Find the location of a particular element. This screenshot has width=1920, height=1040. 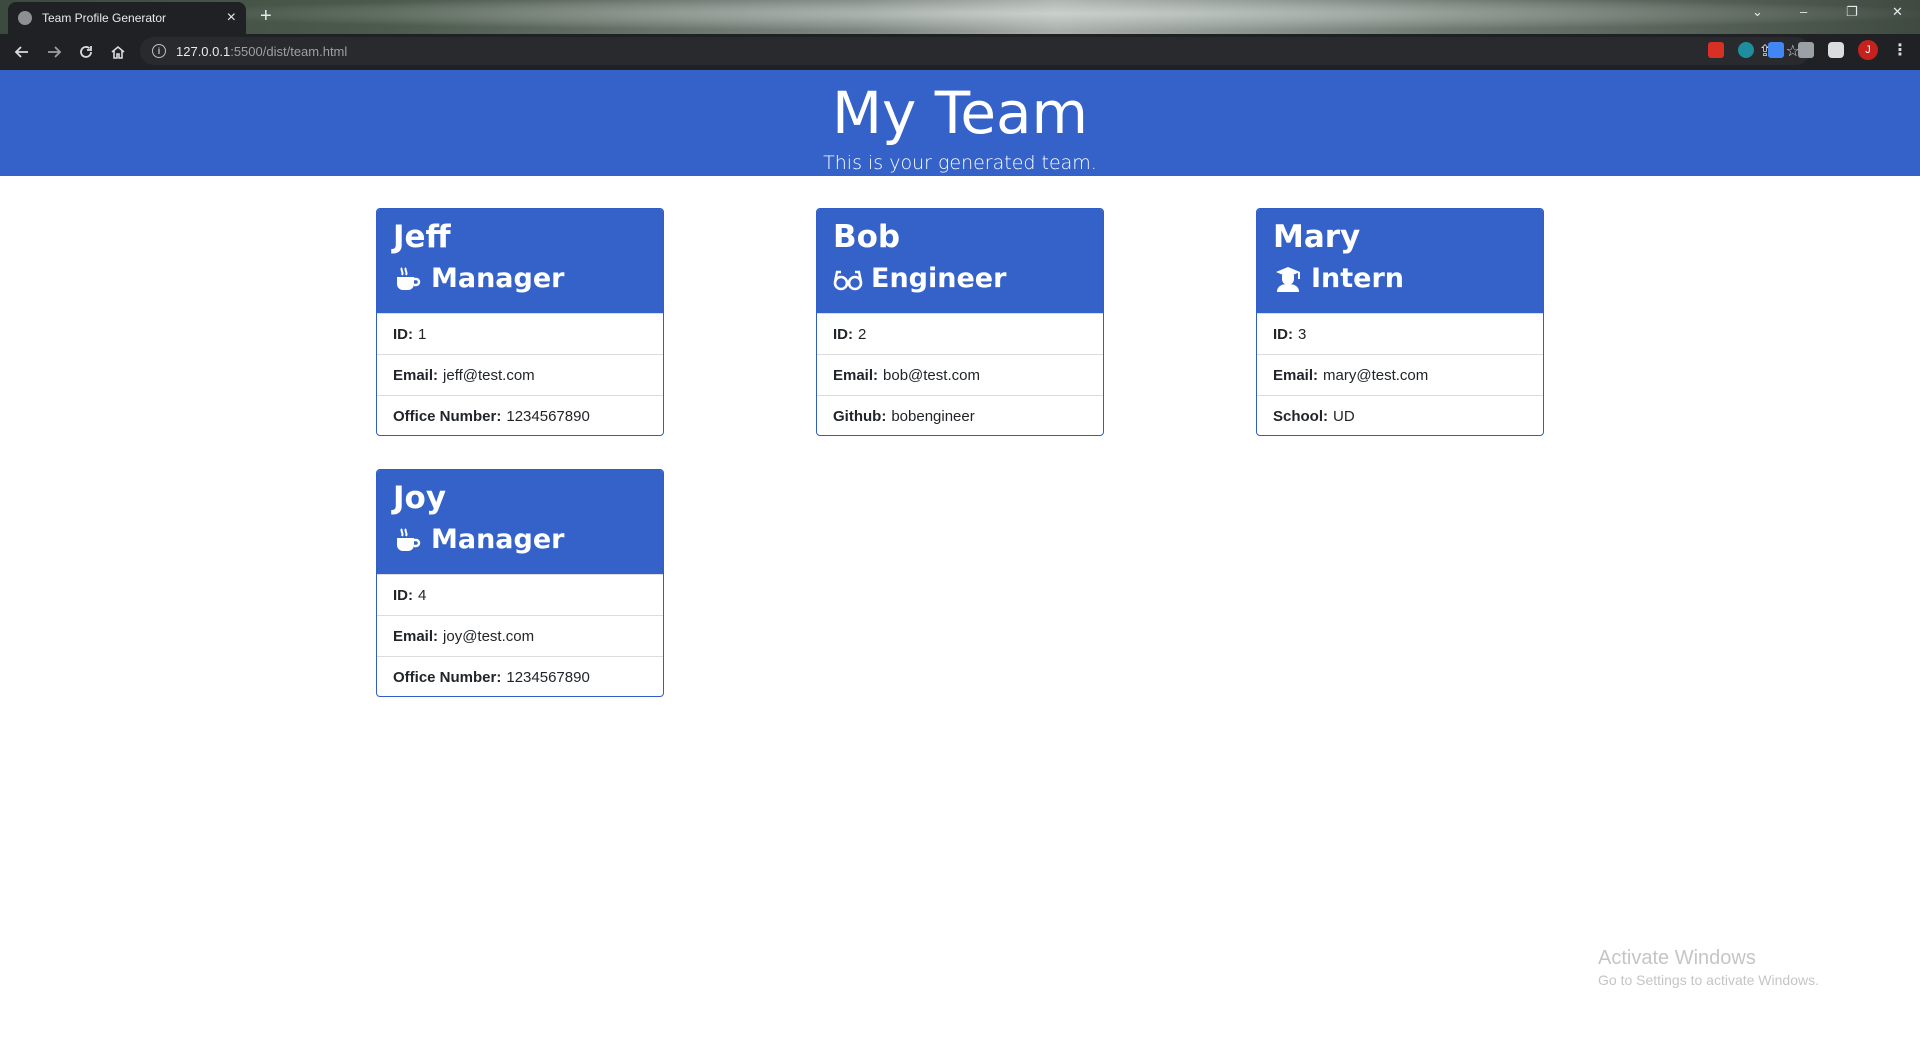

close-icon: × is located at coordinates (231, 18).